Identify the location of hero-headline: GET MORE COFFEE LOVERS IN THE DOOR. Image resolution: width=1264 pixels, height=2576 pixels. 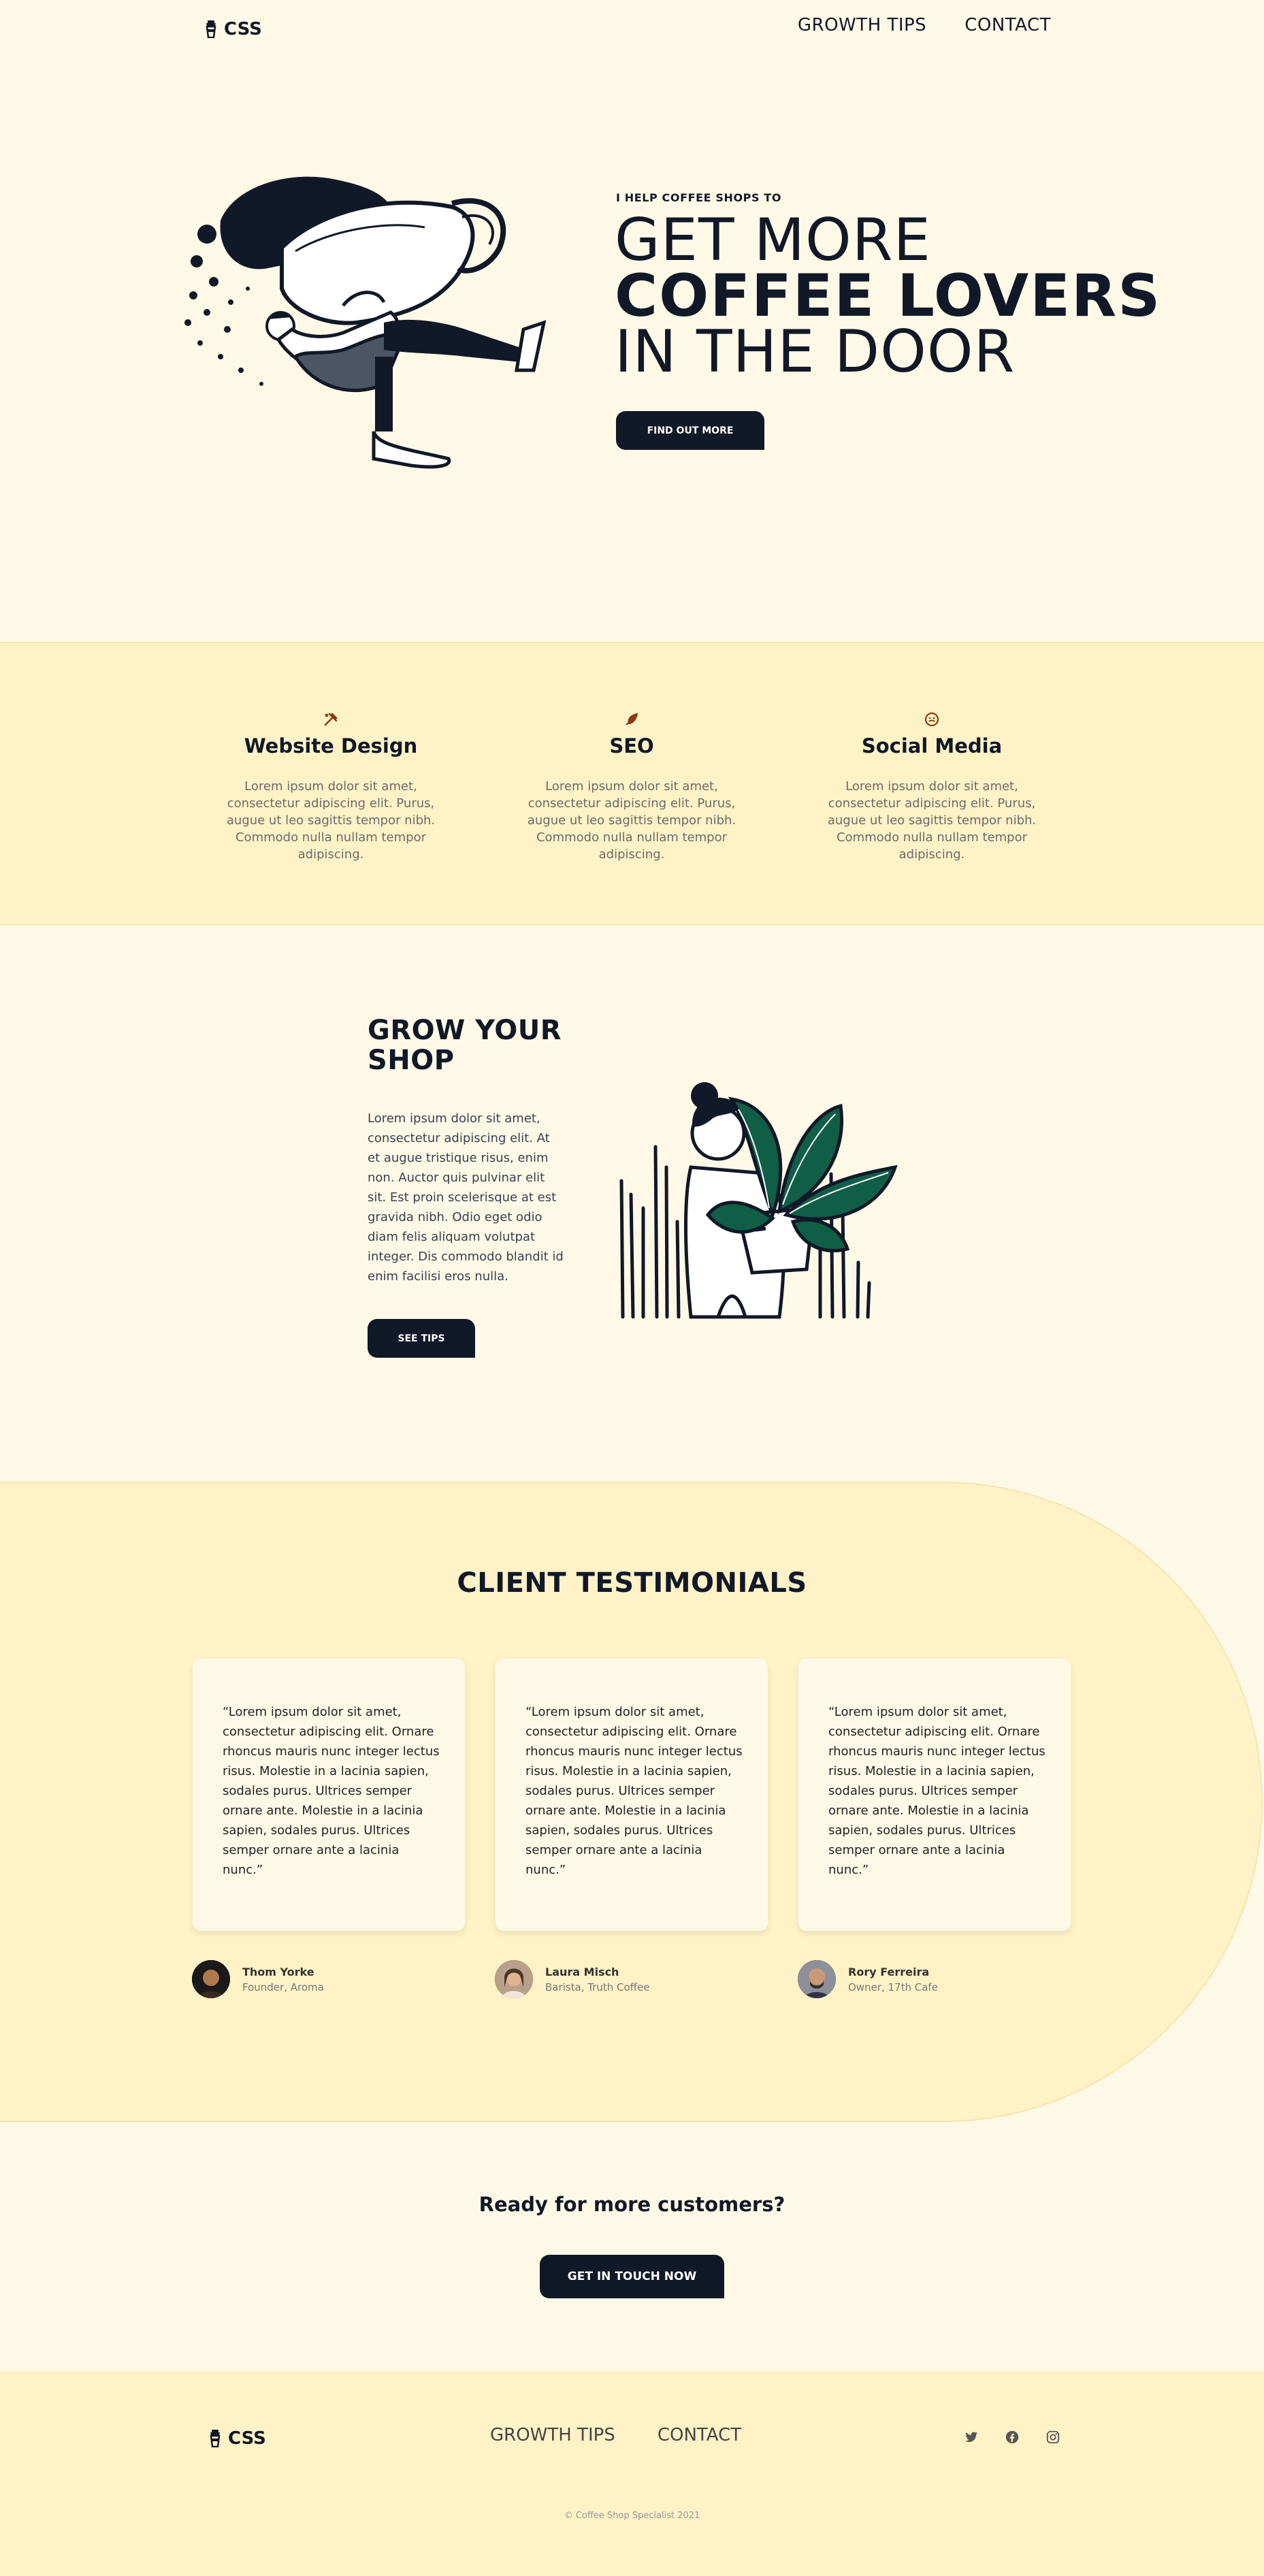
(888, 296).